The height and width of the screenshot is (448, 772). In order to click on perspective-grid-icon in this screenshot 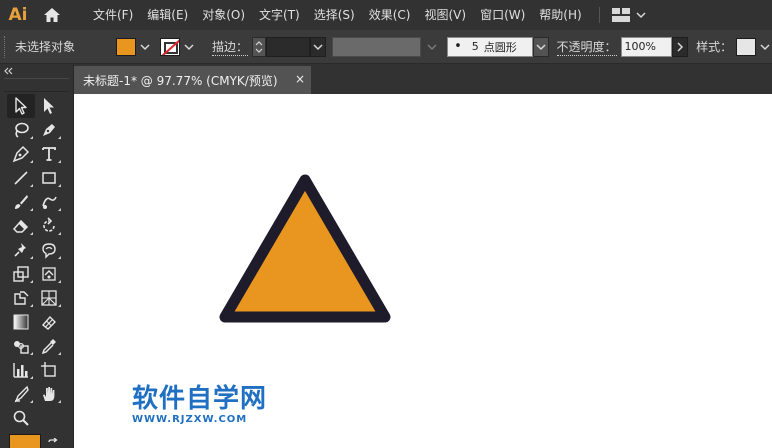, I will do `click(49, 298)`.